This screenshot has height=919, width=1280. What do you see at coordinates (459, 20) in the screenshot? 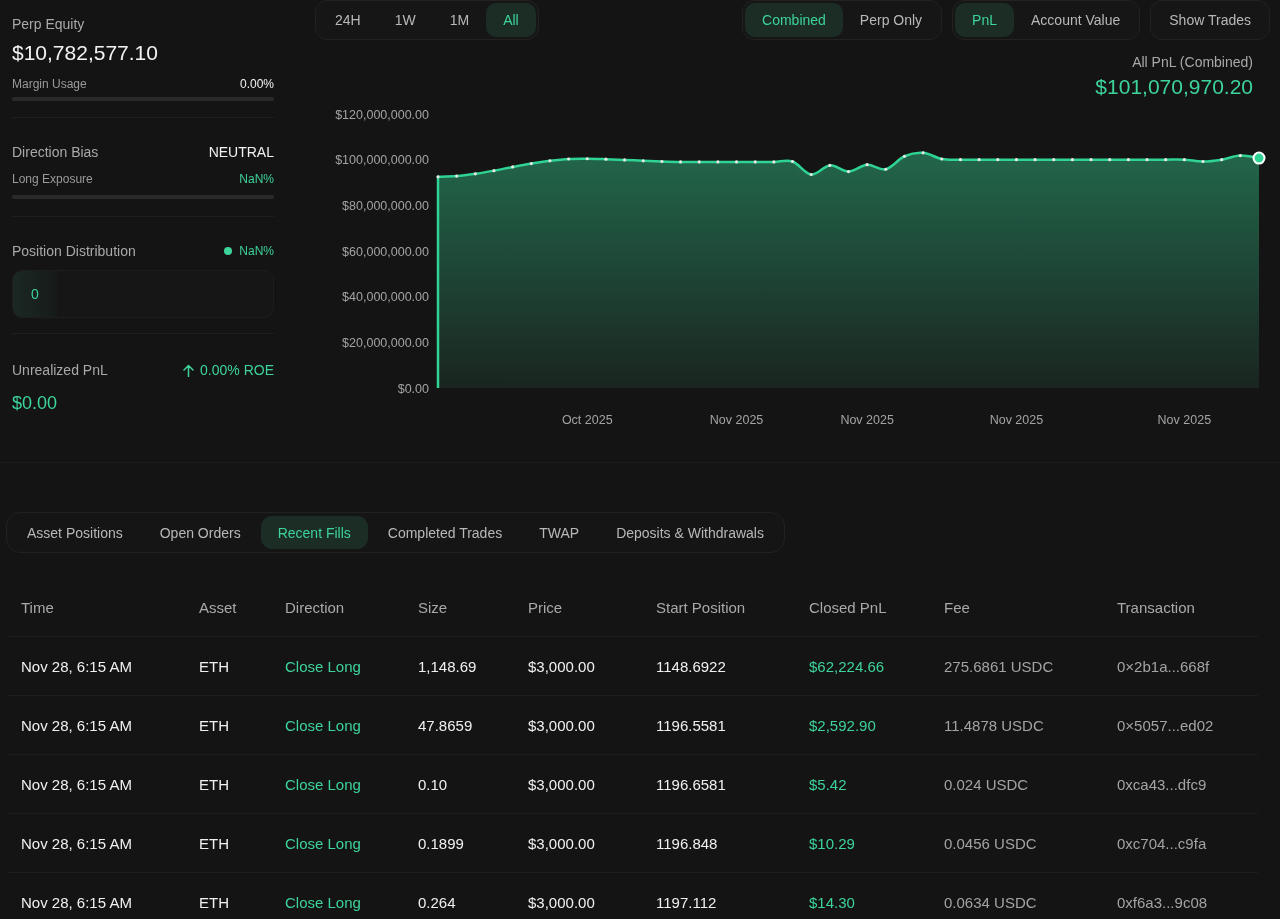
I see `tab-button: 1M` at bounding box center [459, 20].